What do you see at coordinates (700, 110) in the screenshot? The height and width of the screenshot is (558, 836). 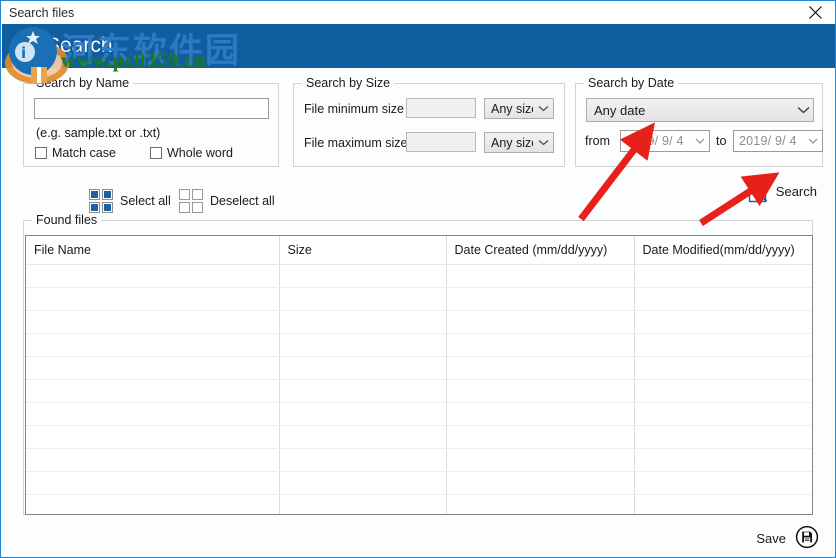 I see `date-mode-select: Any date` at bounding box center [700, 110].